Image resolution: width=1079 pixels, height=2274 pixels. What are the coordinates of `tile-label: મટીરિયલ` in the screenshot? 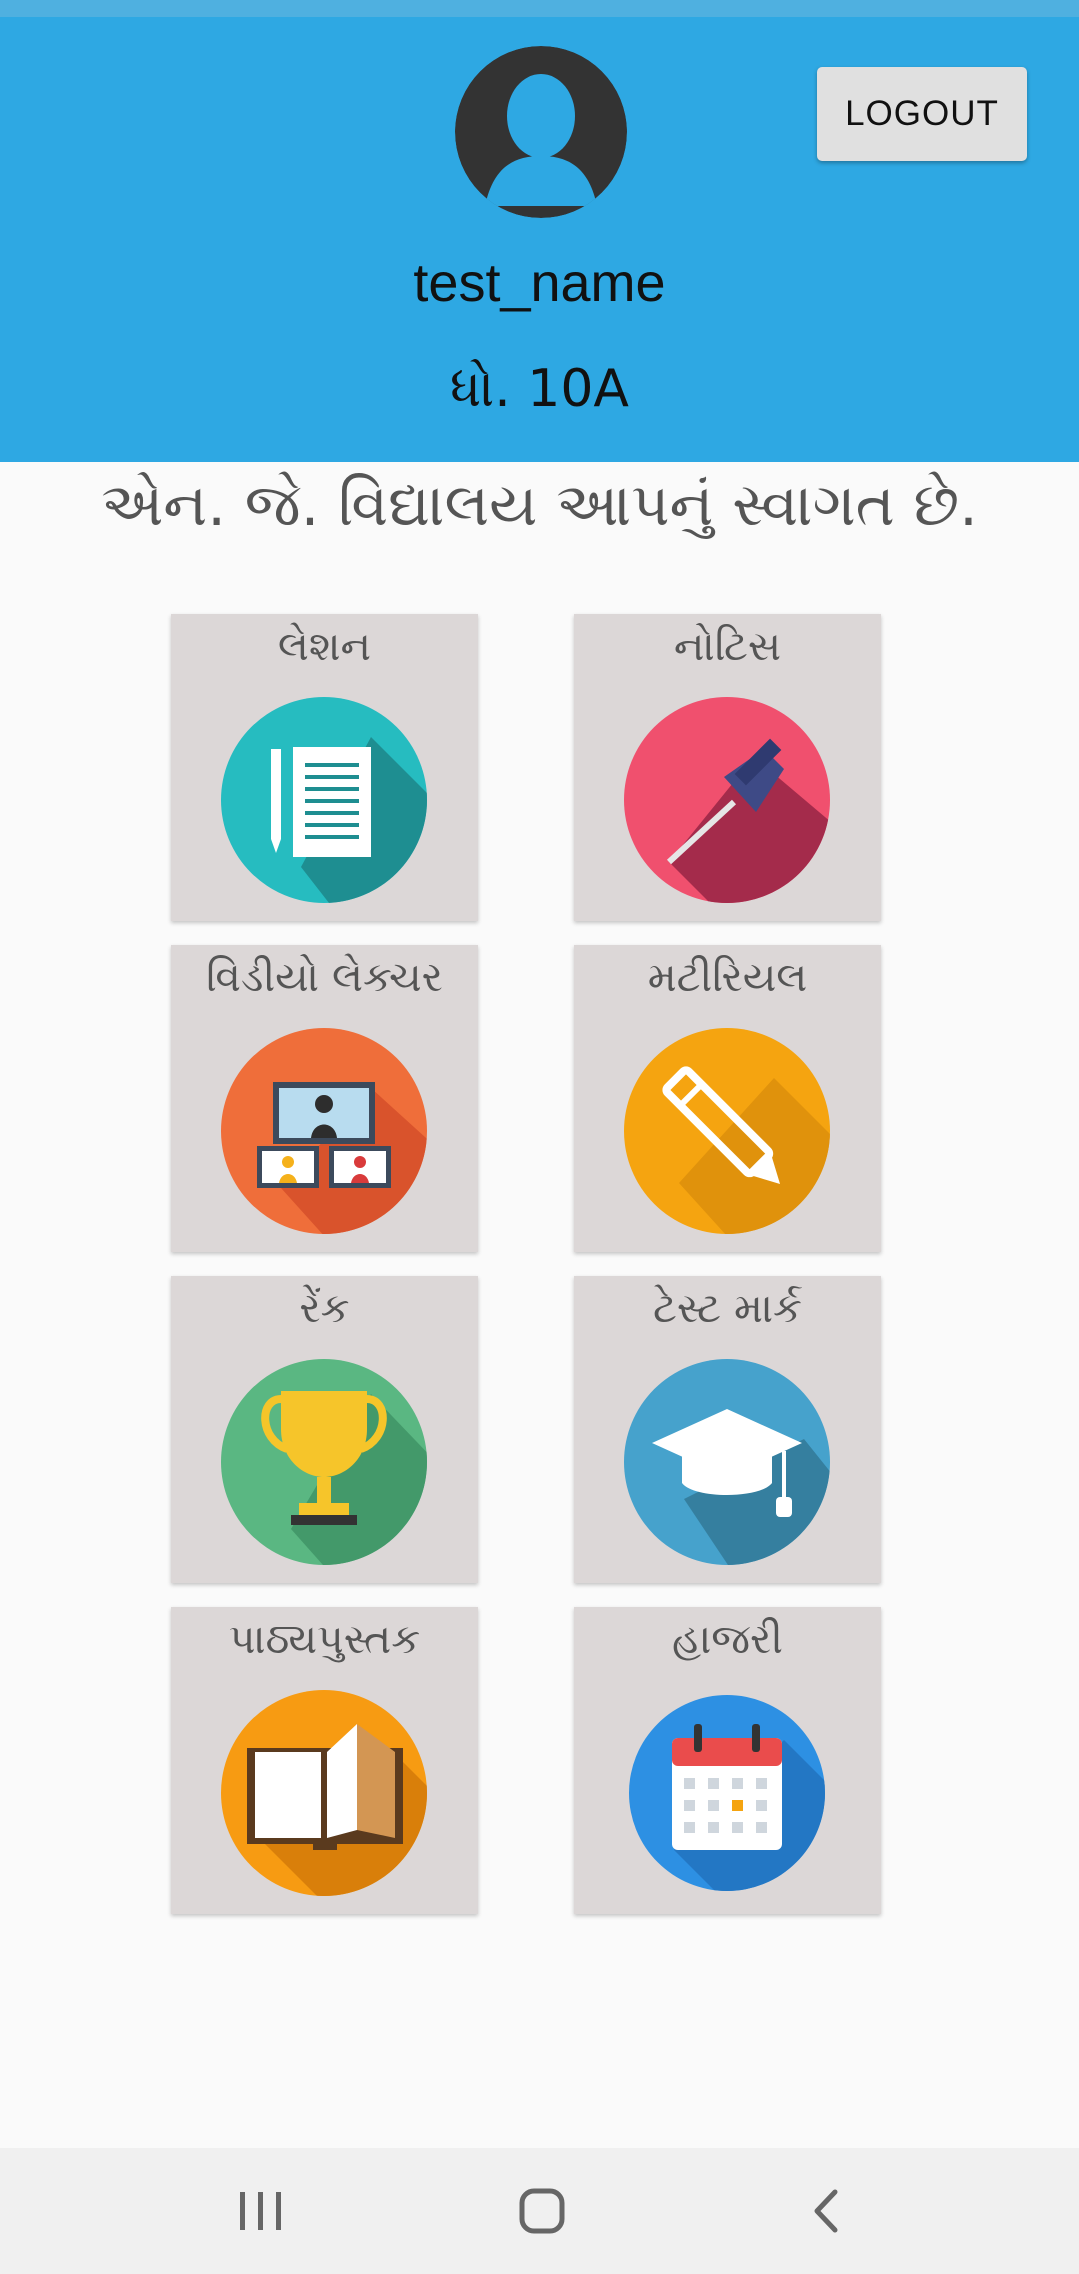 It's located at (727, 977).